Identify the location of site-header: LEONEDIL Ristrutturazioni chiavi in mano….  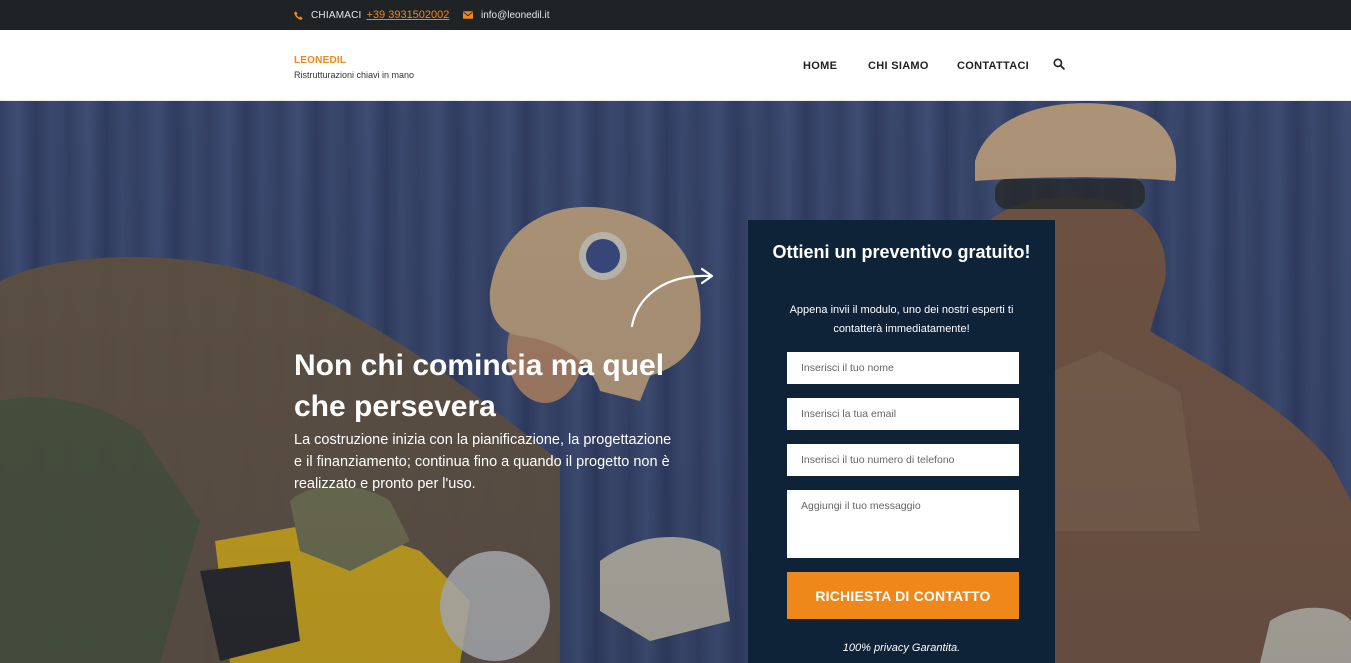
(675, 65).